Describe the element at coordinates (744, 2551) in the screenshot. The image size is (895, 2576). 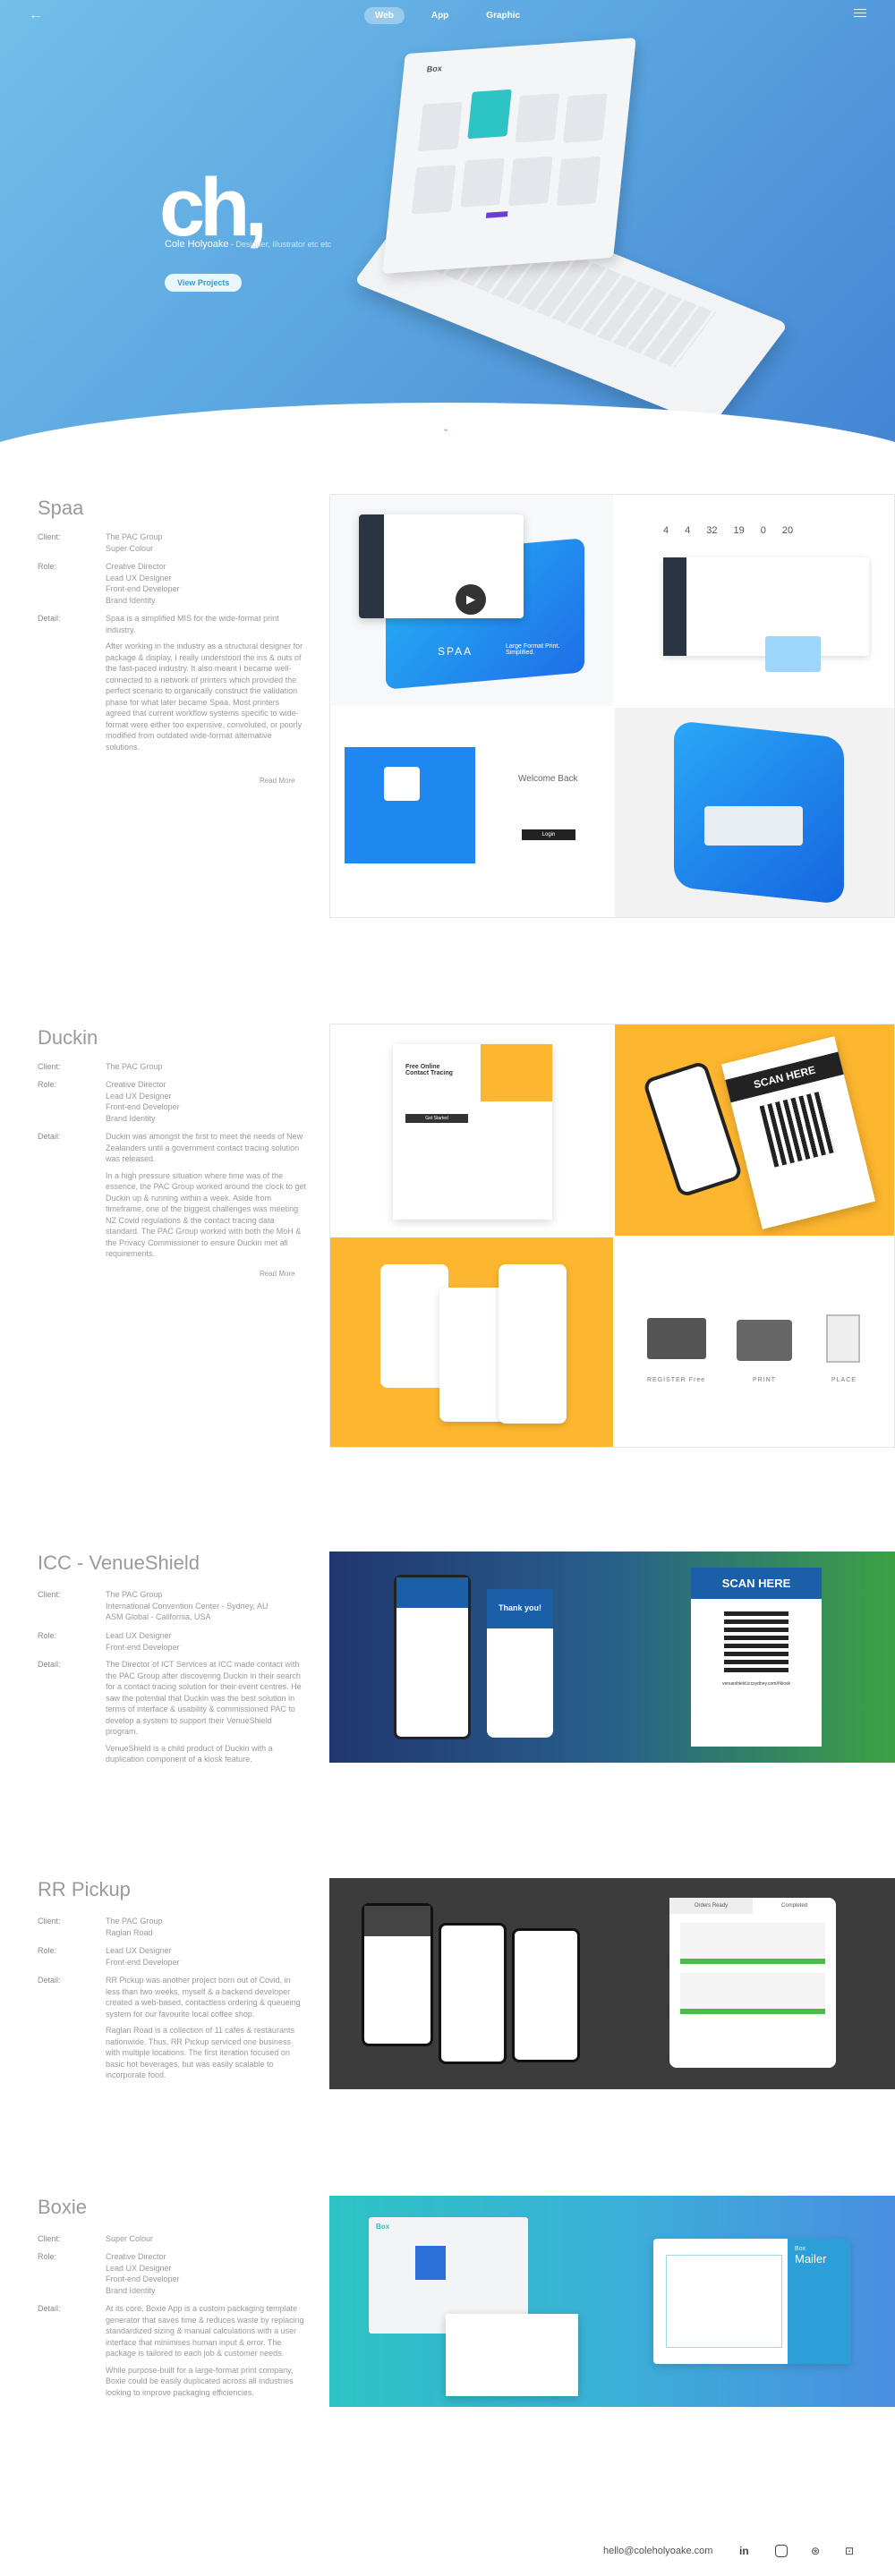
I see `linkedin-icon: in` at that location.